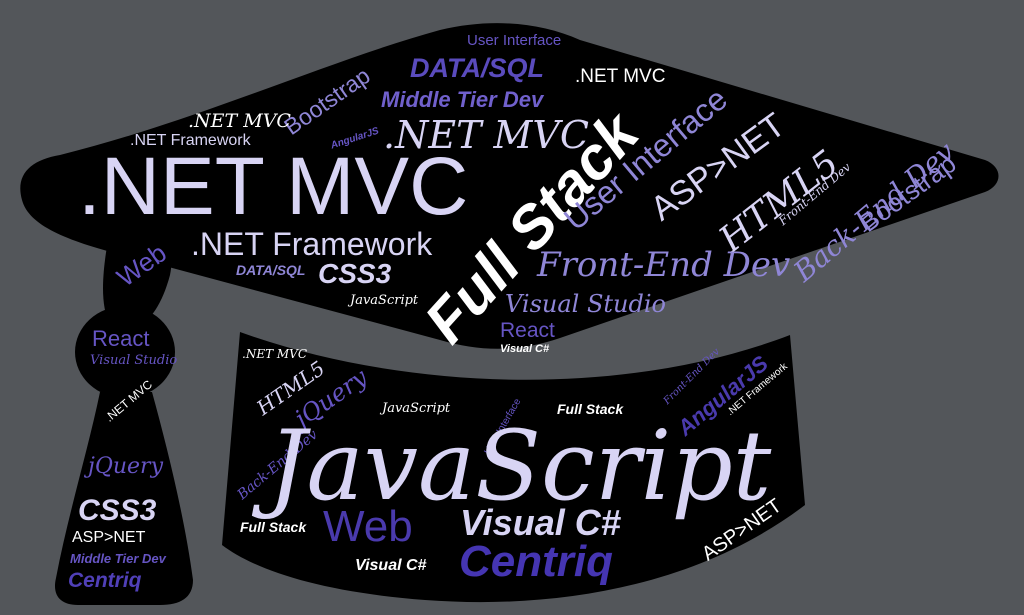 The height and width of the screenshot is (615, 1024). I want to click on word-user-interface: User Interface, so click(514, 40).